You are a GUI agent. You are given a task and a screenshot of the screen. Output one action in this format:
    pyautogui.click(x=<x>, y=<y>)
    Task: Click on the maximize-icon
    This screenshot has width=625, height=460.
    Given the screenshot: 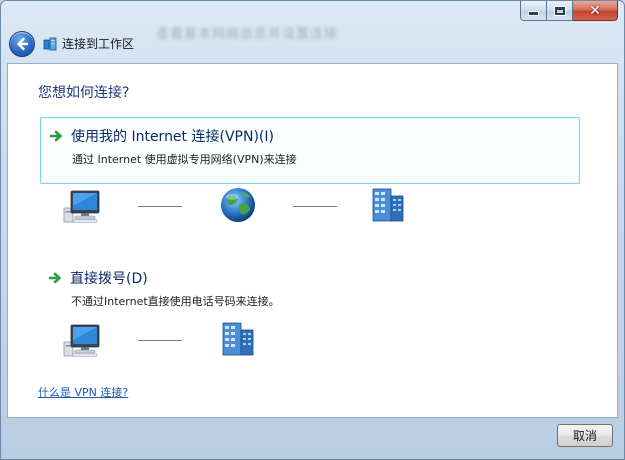 What is the action you would take?
    pyautogui.click(x=559, y=10)
    